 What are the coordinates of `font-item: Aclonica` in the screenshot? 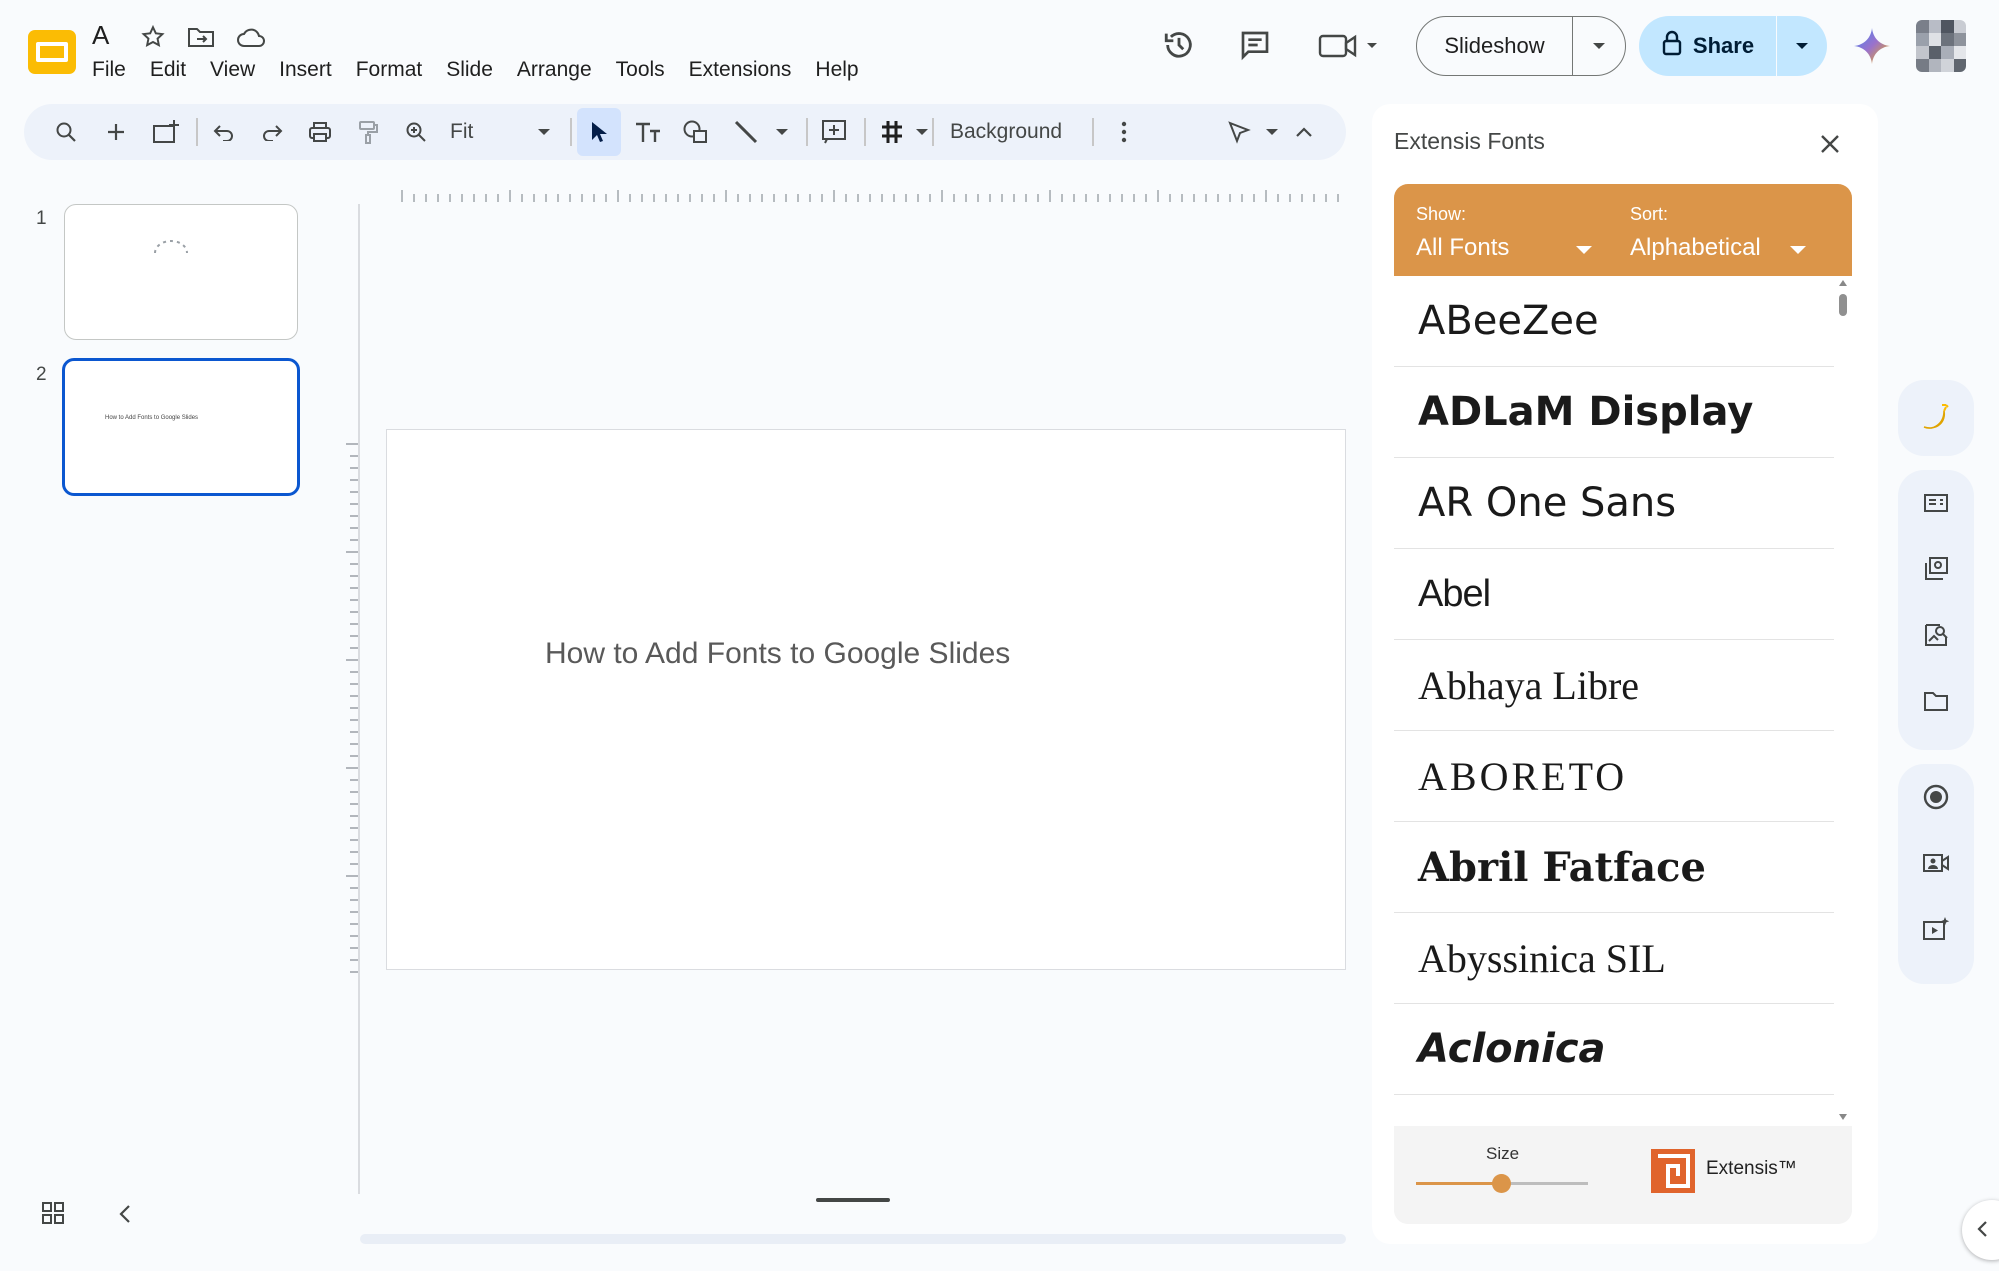 It's located at (1614, 1049).